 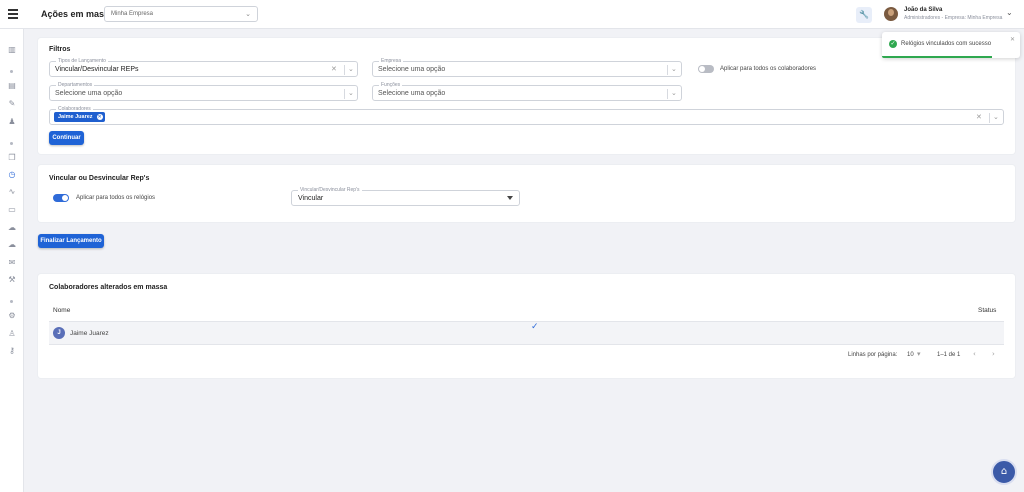 I want to click on tipo-lancamento-label: Tipos de Lançamento, so click(x=82, y=61).